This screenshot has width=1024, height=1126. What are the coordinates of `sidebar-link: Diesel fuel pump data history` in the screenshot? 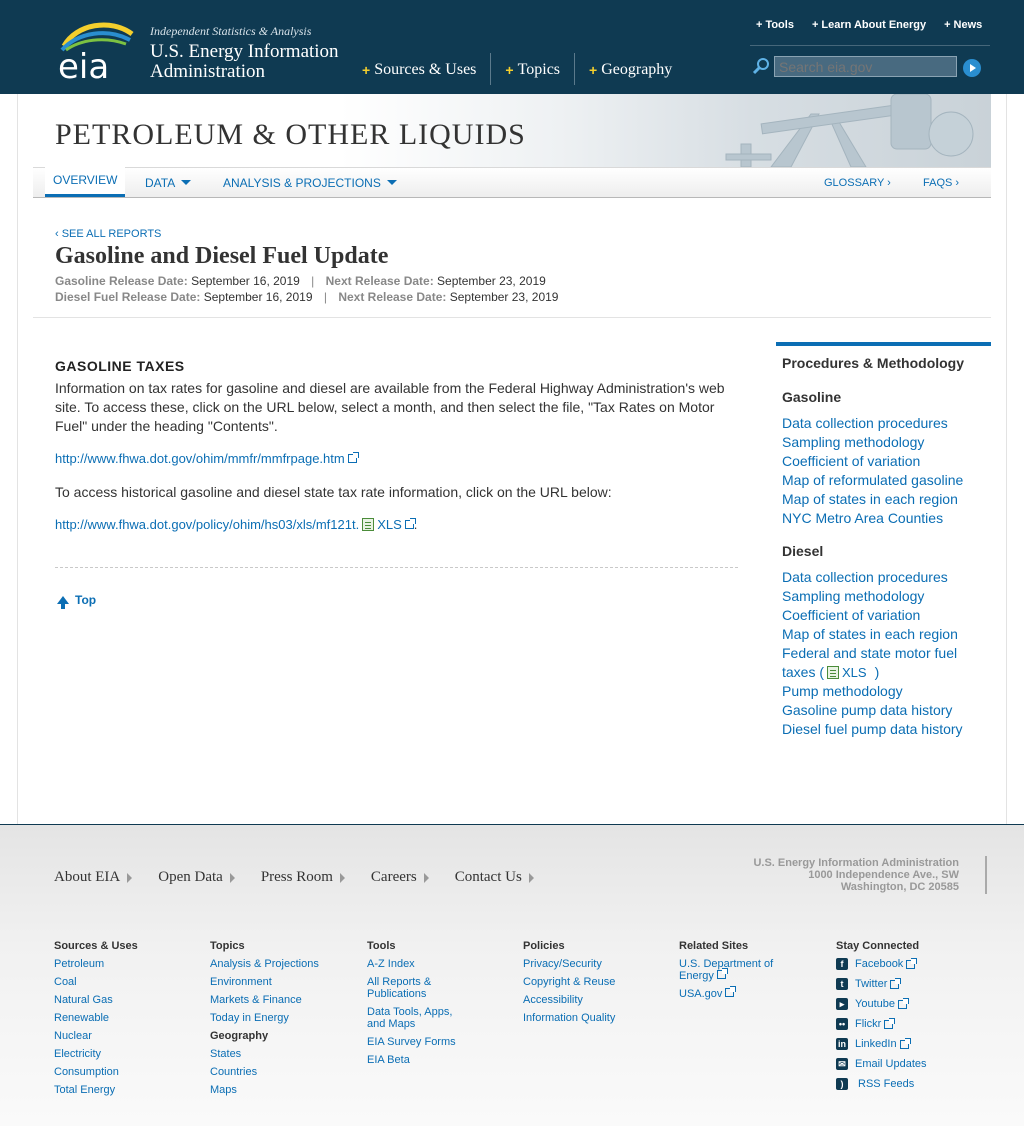 It's located at (872, 729).